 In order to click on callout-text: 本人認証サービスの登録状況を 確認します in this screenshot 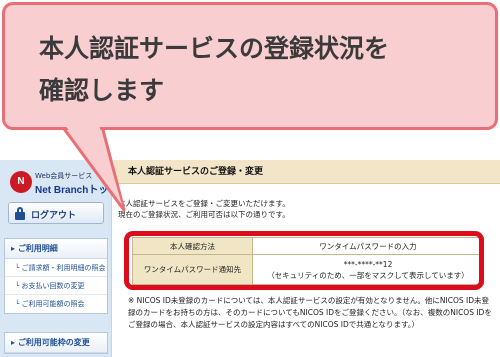, I will do `click(214, 69)`.